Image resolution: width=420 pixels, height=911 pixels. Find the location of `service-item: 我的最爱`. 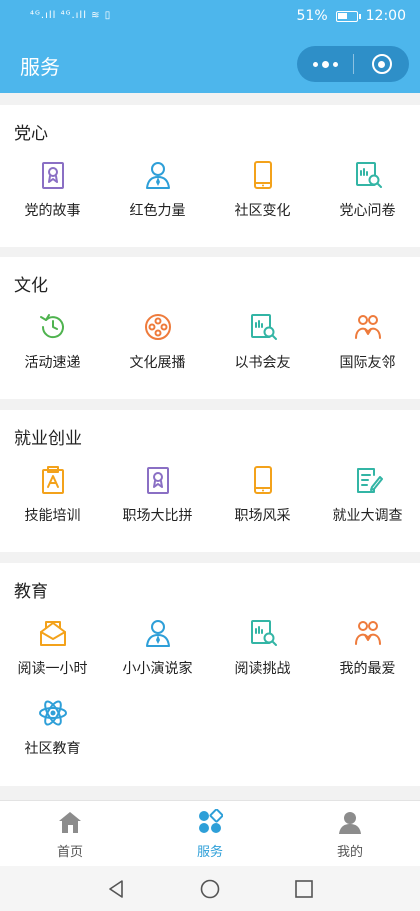

service-item: 我的最爱 is located at coordinates (367, 654).